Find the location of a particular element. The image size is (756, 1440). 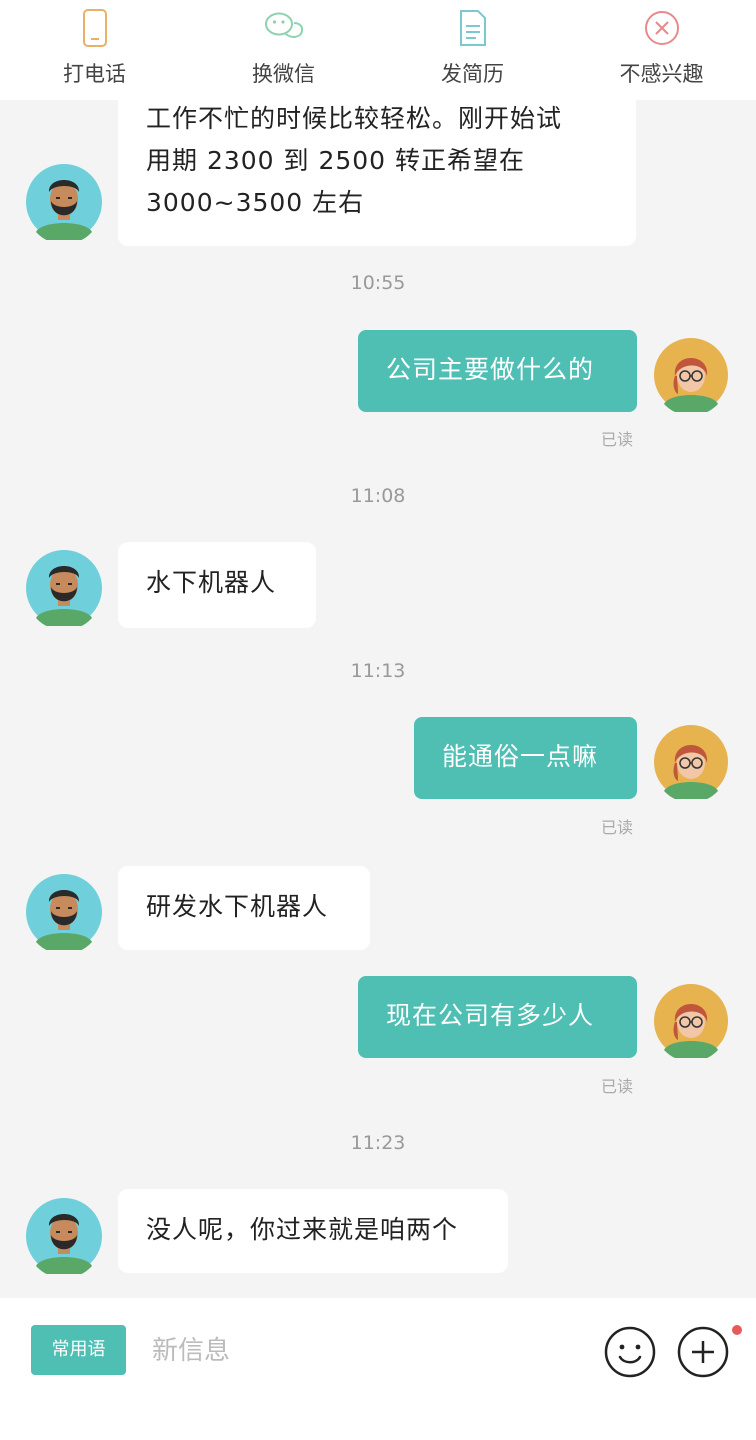

send-resume-label: 发简历 is located at coordinates (472, 74).